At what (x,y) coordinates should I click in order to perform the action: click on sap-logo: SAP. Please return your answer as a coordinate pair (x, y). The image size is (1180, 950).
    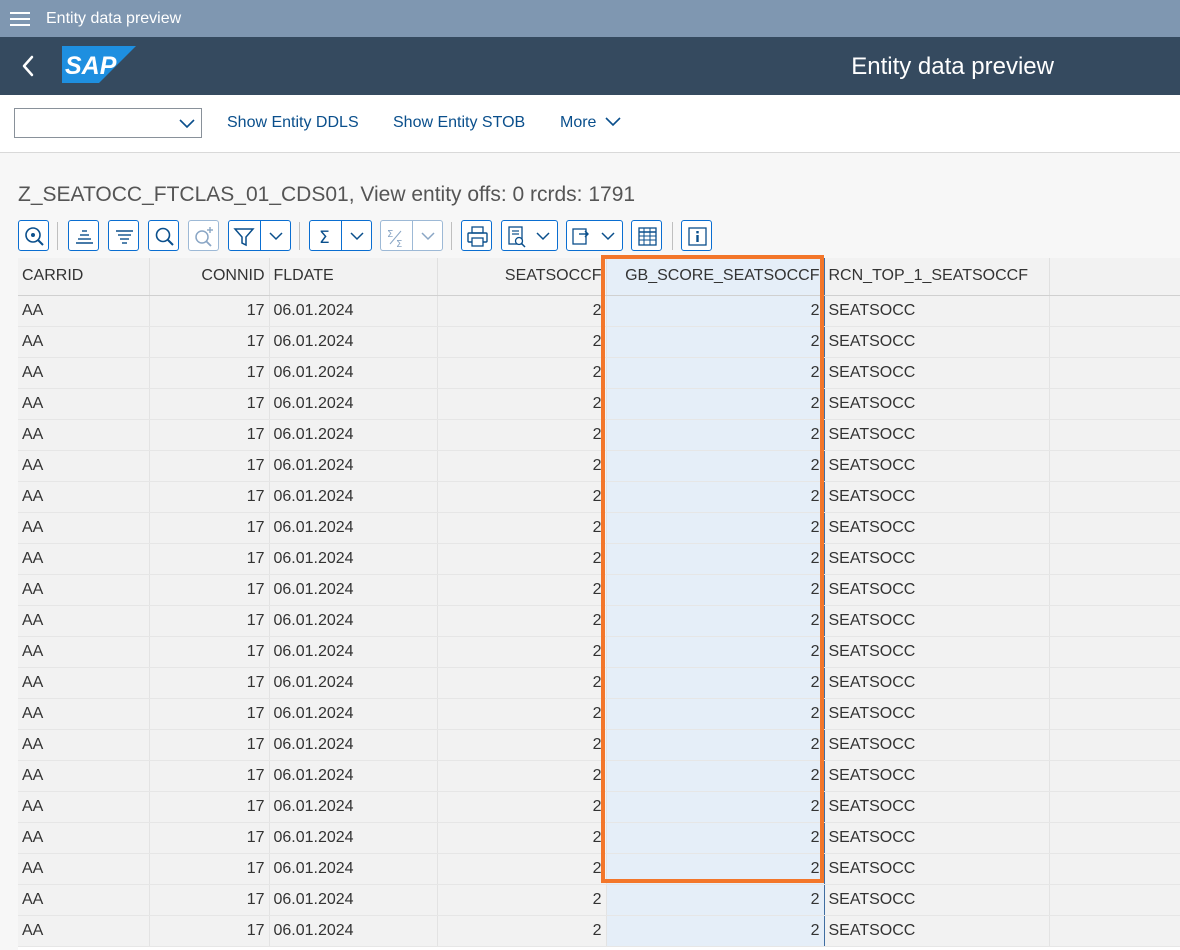
    Looking at the image, I should click on (99, 64).